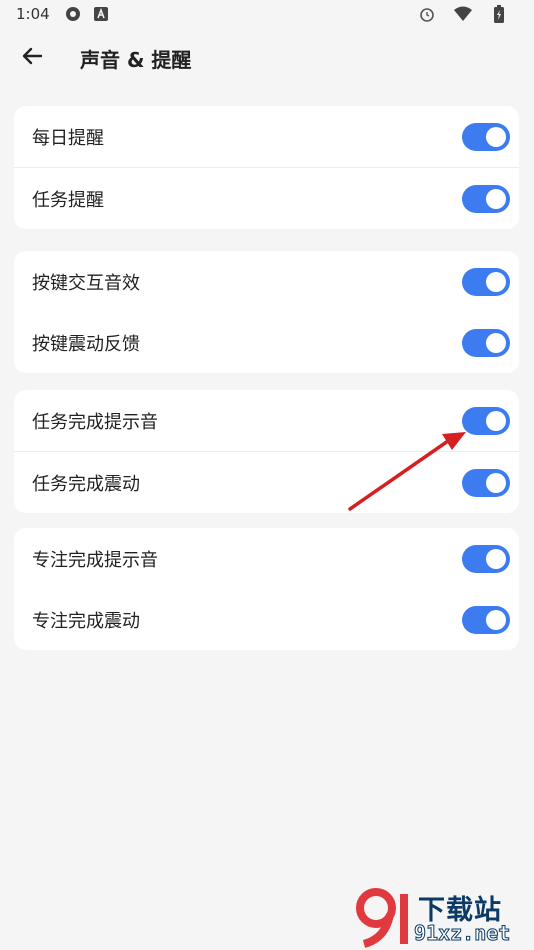 This screenshot has height=950, width=534. I want to click on settings-icon, so click(73, 14).